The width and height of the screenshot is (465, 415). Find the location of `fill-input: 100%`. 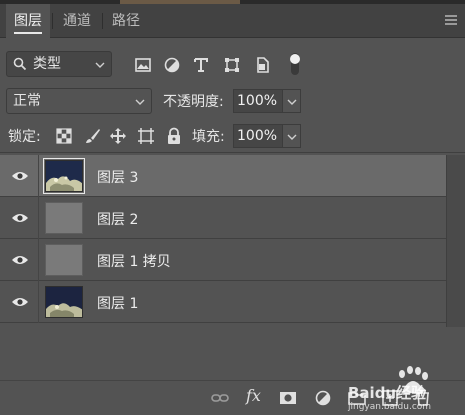

fill-input: 100% is located at coordinates (258, 136).